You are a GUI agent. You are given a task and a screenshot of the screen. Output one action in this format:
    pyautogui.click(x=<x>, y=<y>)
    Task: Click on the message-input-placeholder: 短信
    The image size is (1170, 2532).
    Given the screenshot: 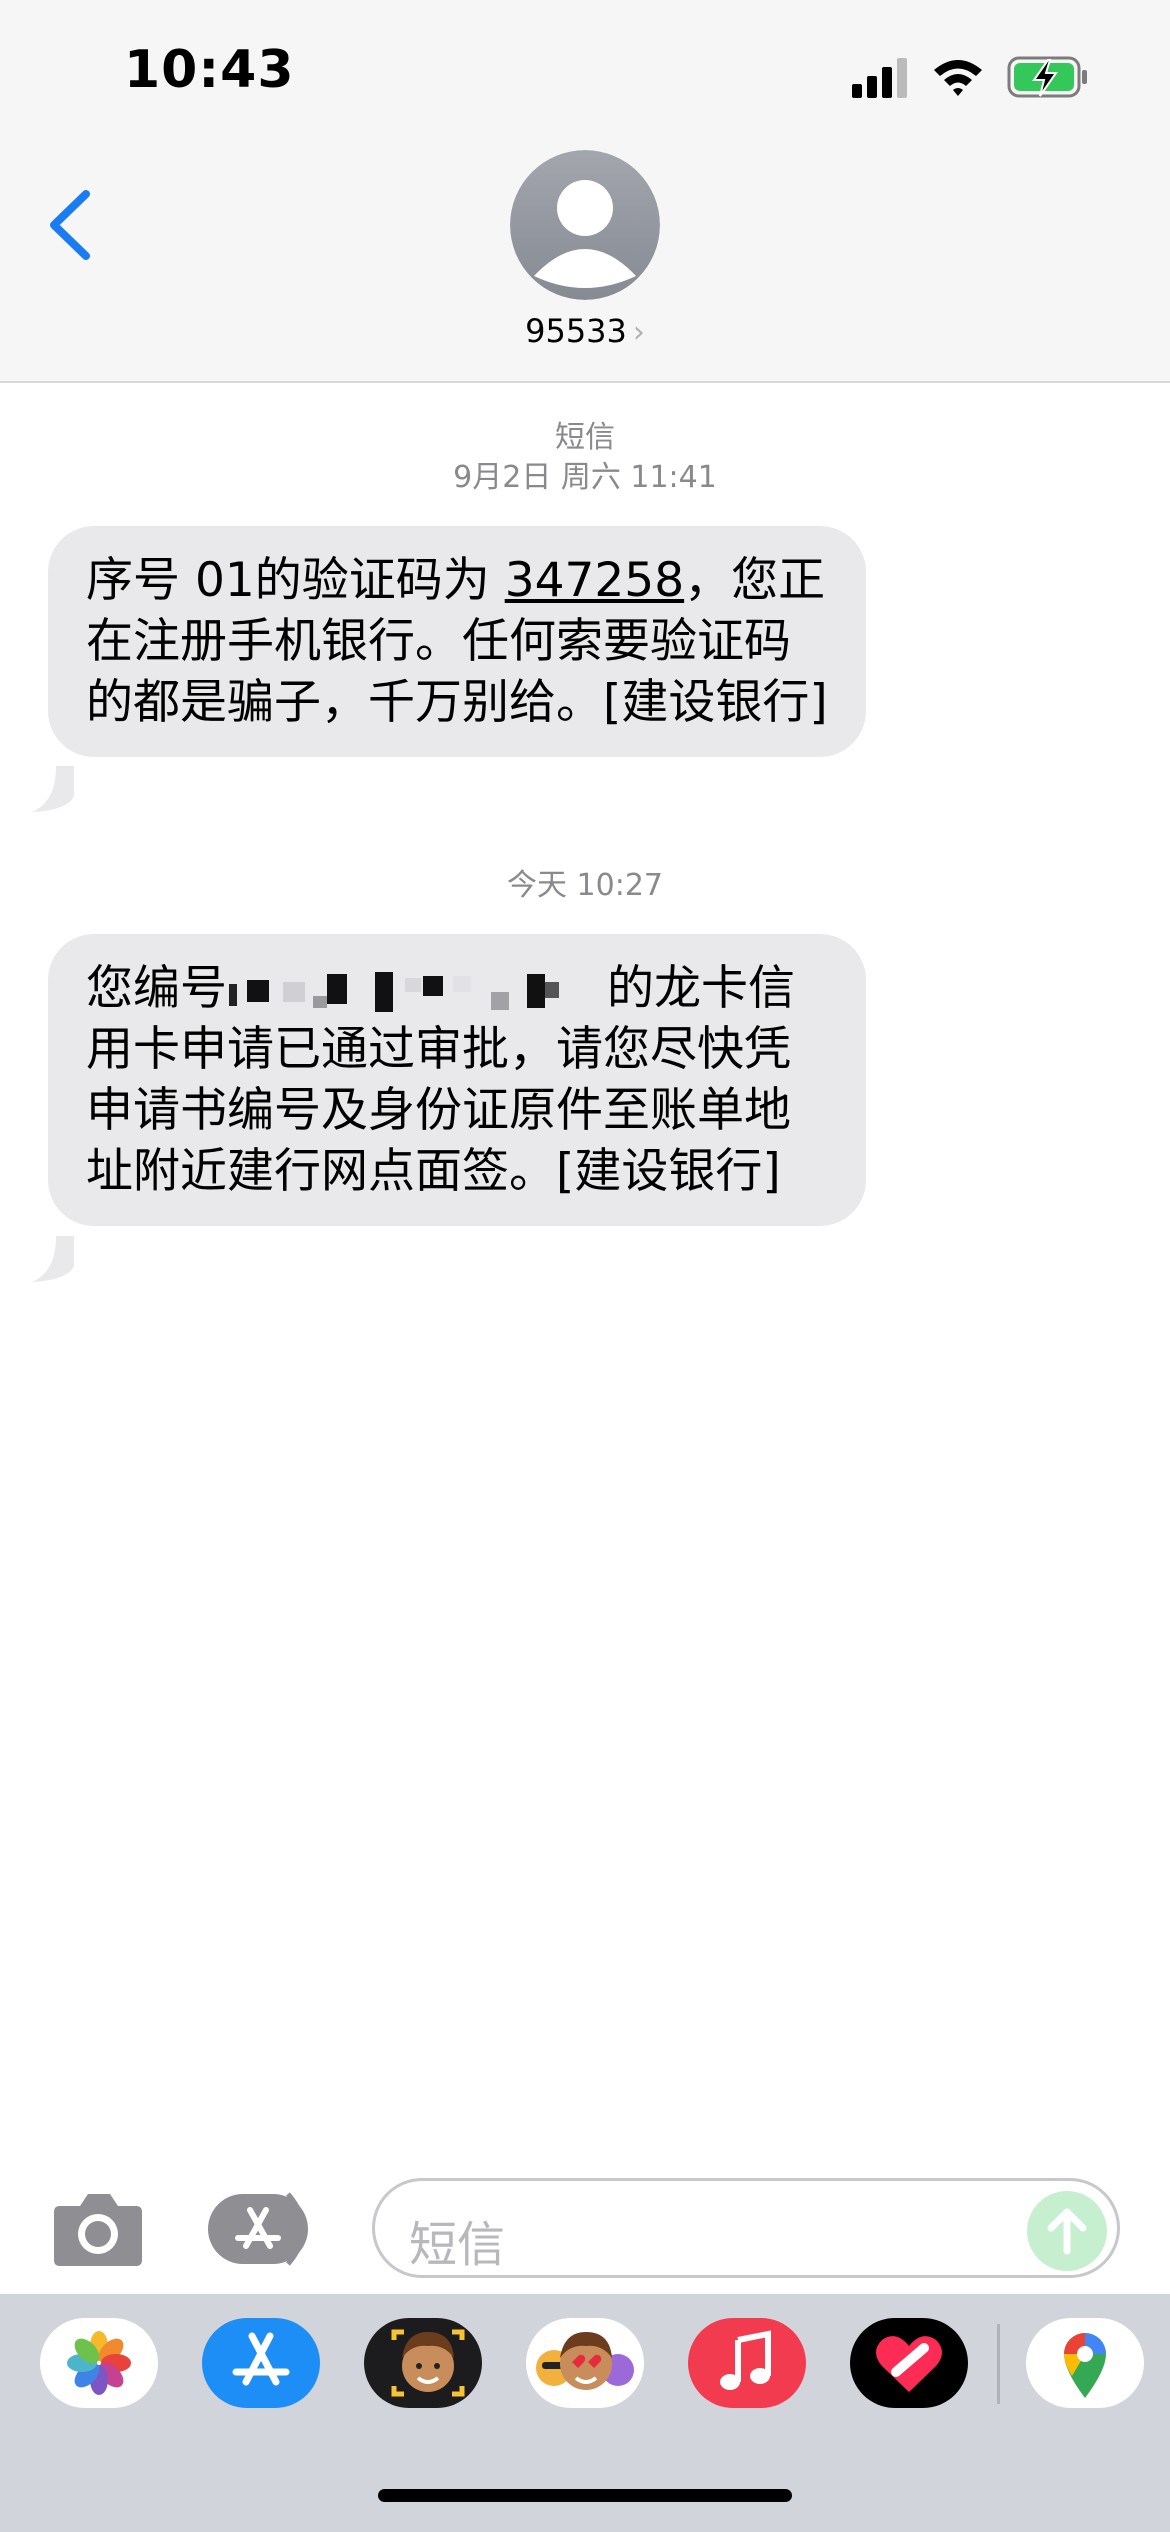 What is the action you would take?
    pyautogui.click(x=457, y=2245)
    